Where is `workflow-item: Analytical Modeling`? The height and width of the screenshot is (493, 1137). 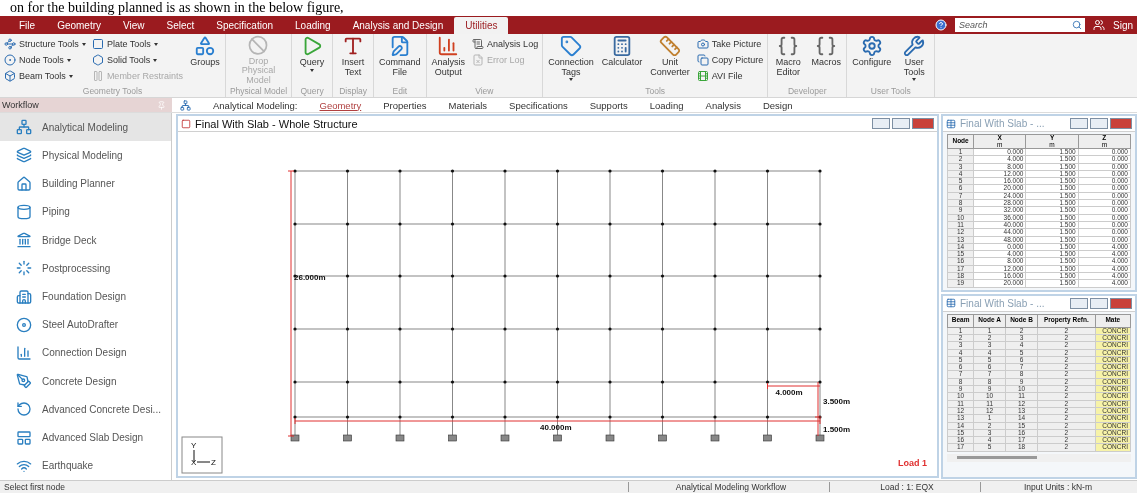 workflow-item: Analytical Modeling is located at coordinates (85, 127).